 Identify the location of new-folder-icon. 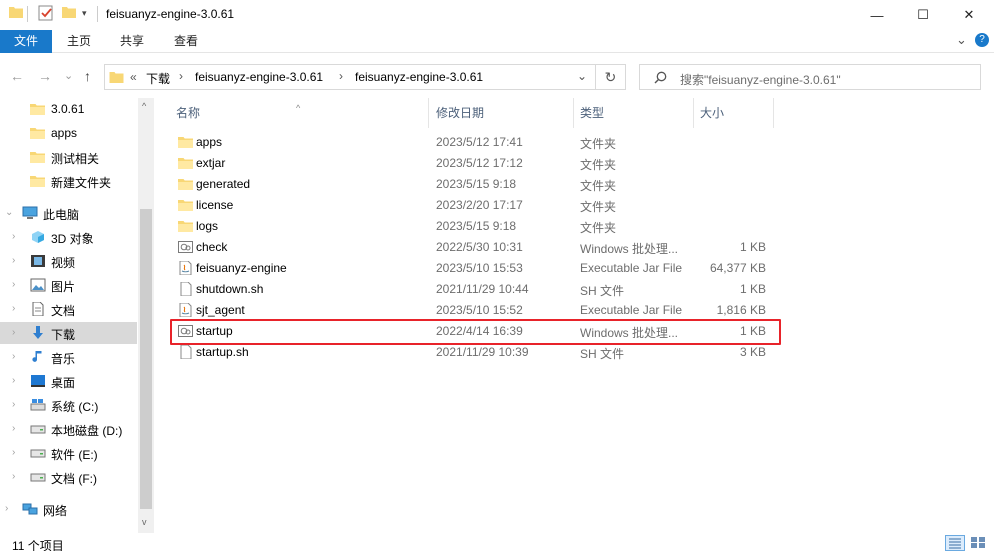
(69, 12).